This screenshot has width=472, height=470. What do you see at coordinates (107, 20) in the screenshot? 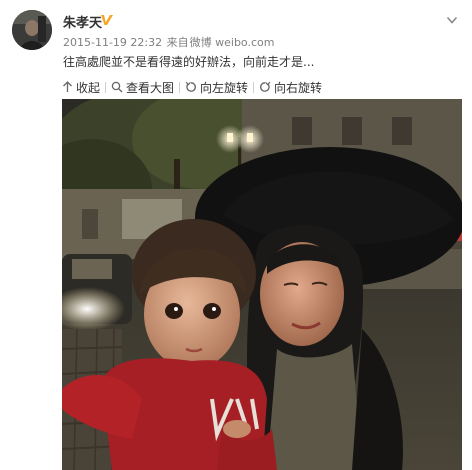
I see `verified-badge-icon` at bounding box center [107, 20].